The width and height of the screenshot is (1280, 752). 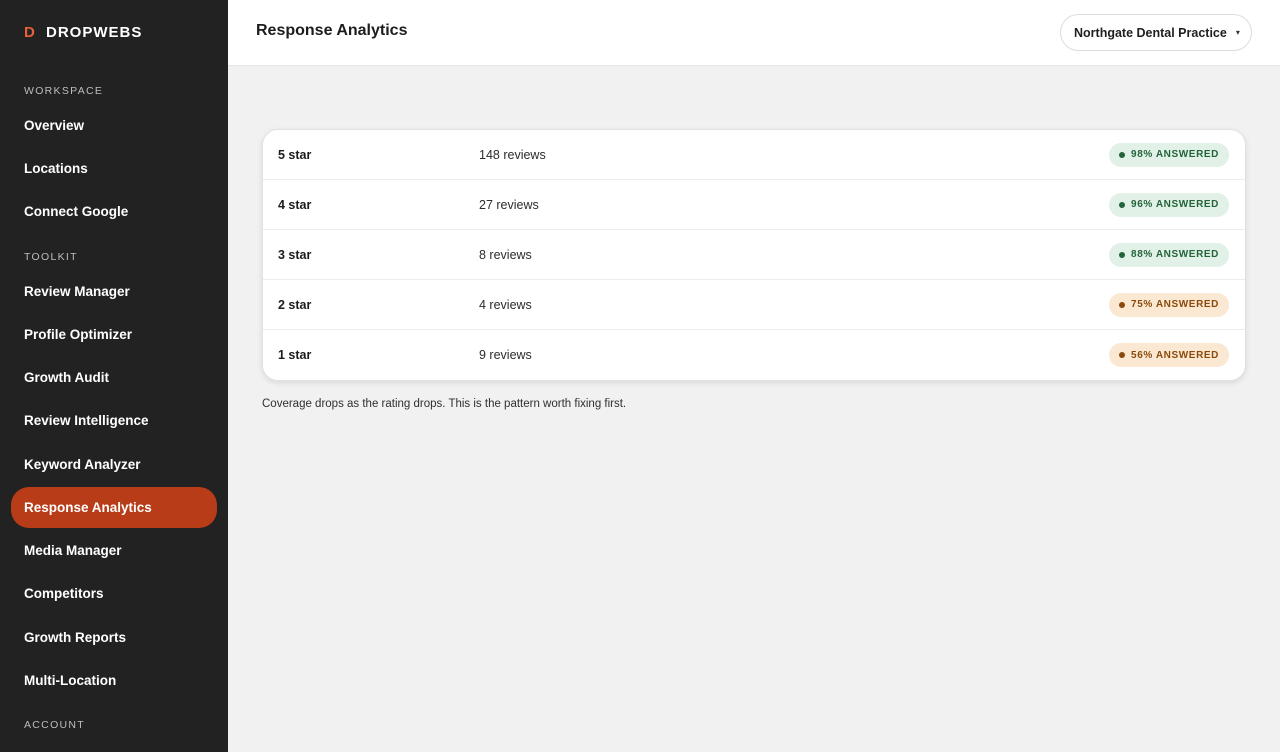 What do you see at coordinates (754, 355) in the screenshot?
I see `table-row: 1 star 9 reviews 56% ANSWERED` at bounding box center [754, 355].